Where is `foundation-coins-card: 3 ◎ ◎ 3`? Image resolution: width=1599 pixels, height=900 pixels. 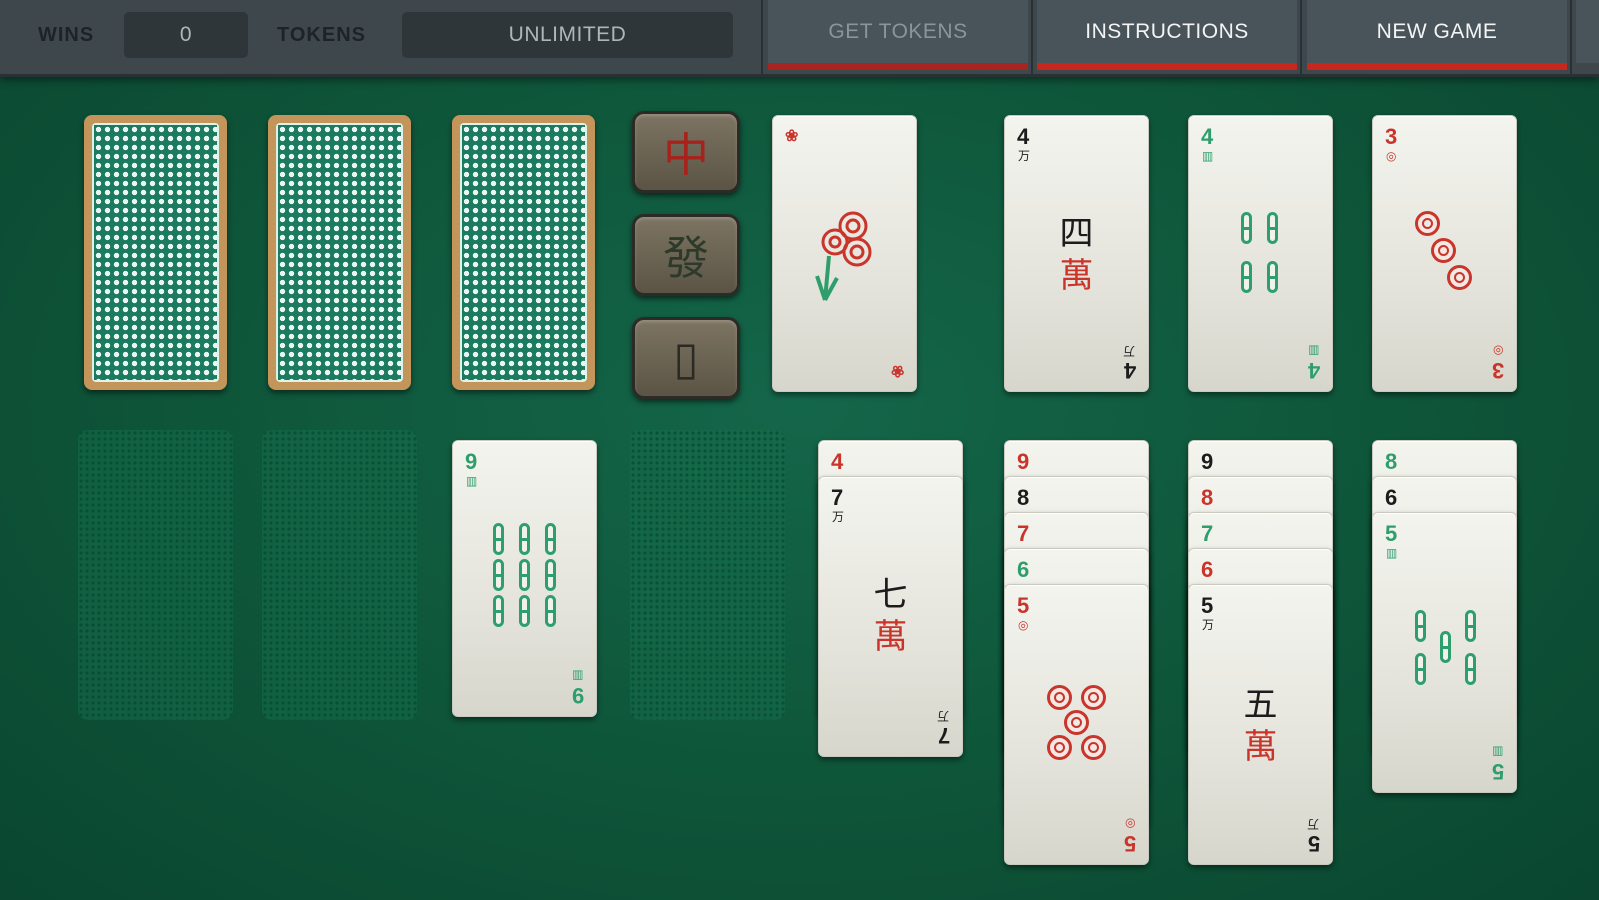
foundation-coins-card: 3 ◎ ◎ 3 is located at coordinates (1444, 253).